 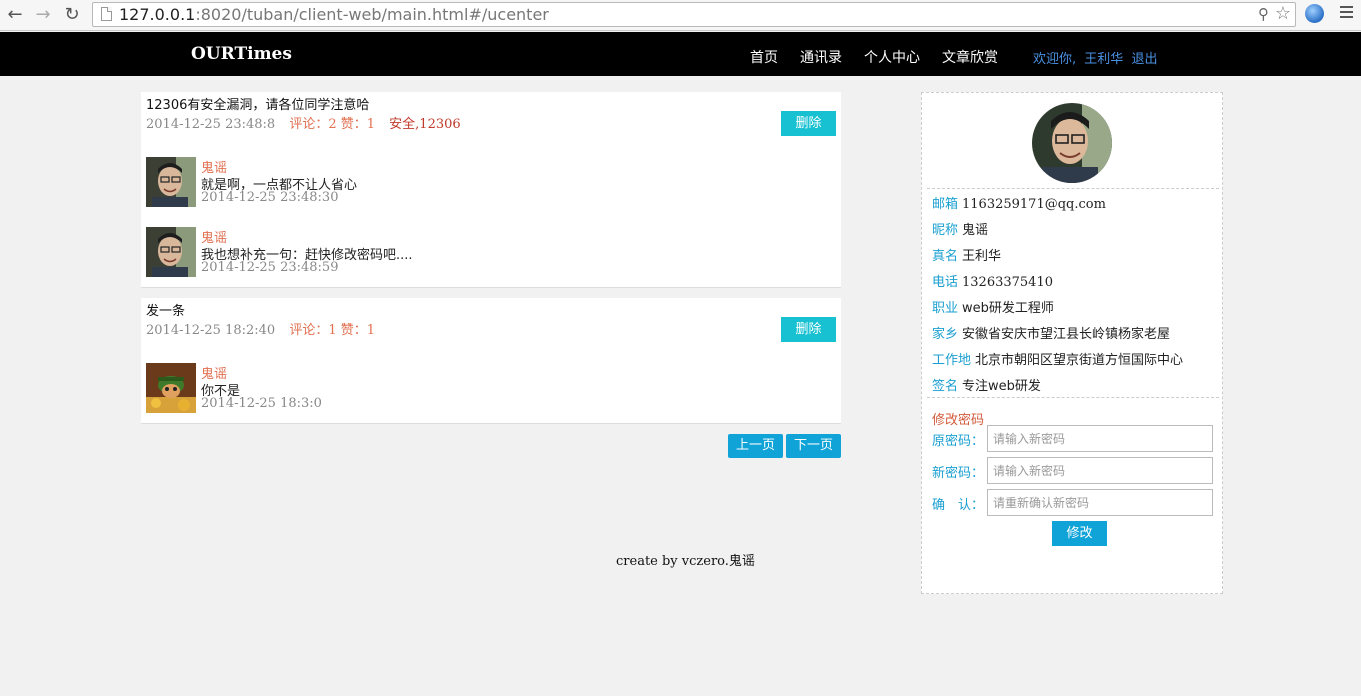 What do you see at coordinates (270, 267) in the screenshot?
I see `comment-time: 2014-12-25 23:48:59` at bounding box center [270, 267].